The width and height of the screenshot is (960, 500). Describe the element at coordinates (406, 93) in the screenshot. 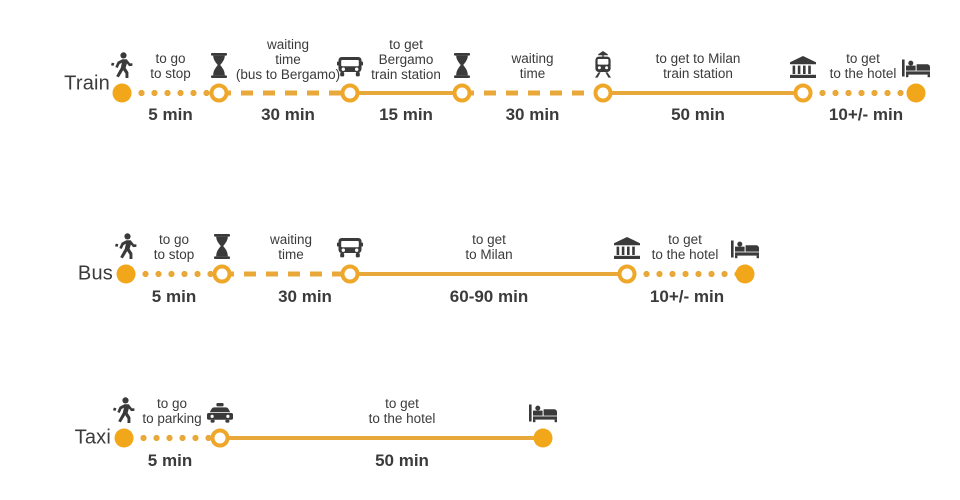

I see `segment-line-bus-to-bergamo-station` at that location.